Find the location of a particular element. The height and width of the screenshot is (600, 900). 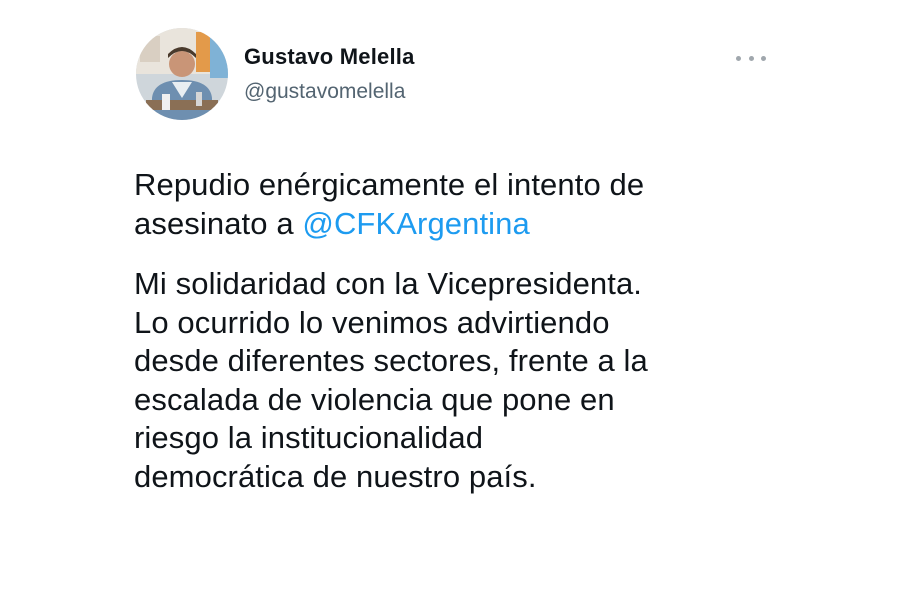

text-line: Repudio enérgicamente el intento de is located at coordinates (389, 184).